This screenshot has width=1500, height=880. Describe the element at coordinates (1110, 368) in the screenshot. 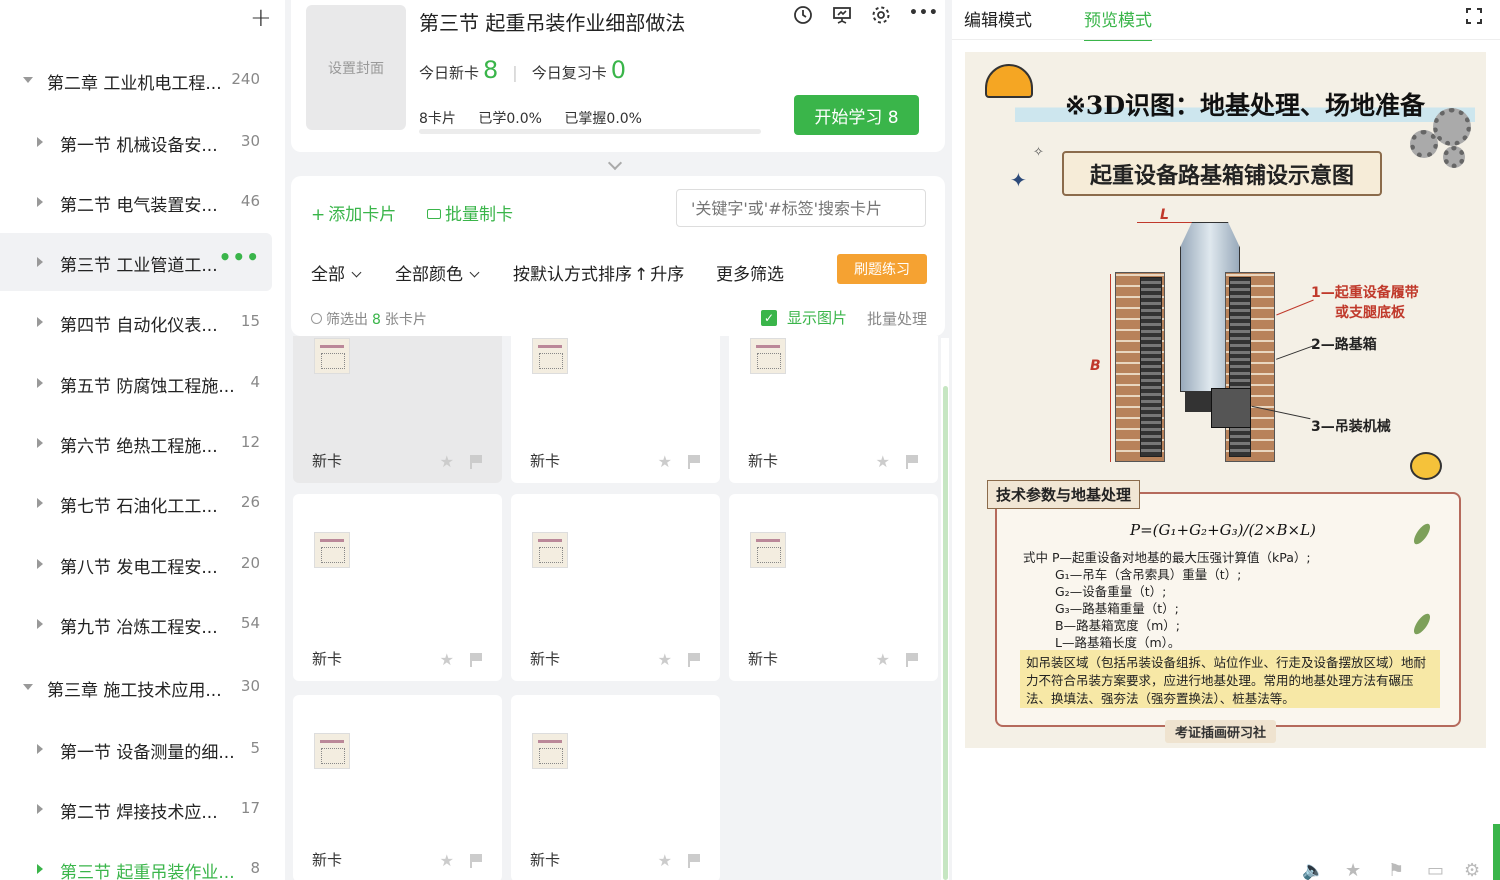

I see `dimension-line` at that location.